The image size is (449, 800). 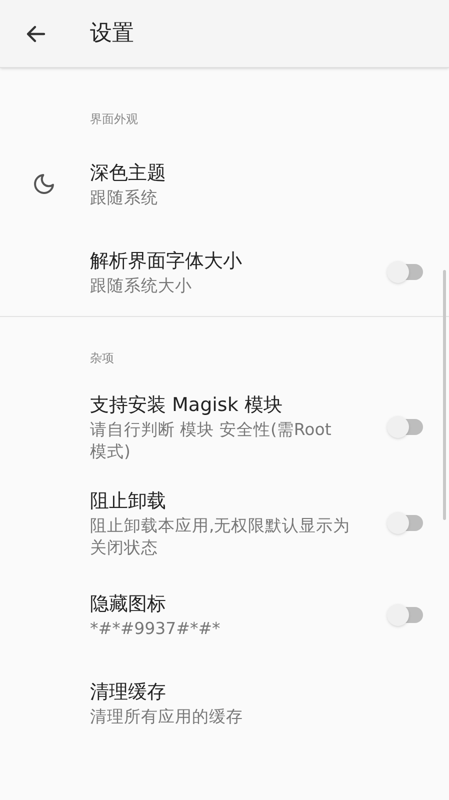 I want to click on item-title: 隐藏图标, so click(x=128, y=604).